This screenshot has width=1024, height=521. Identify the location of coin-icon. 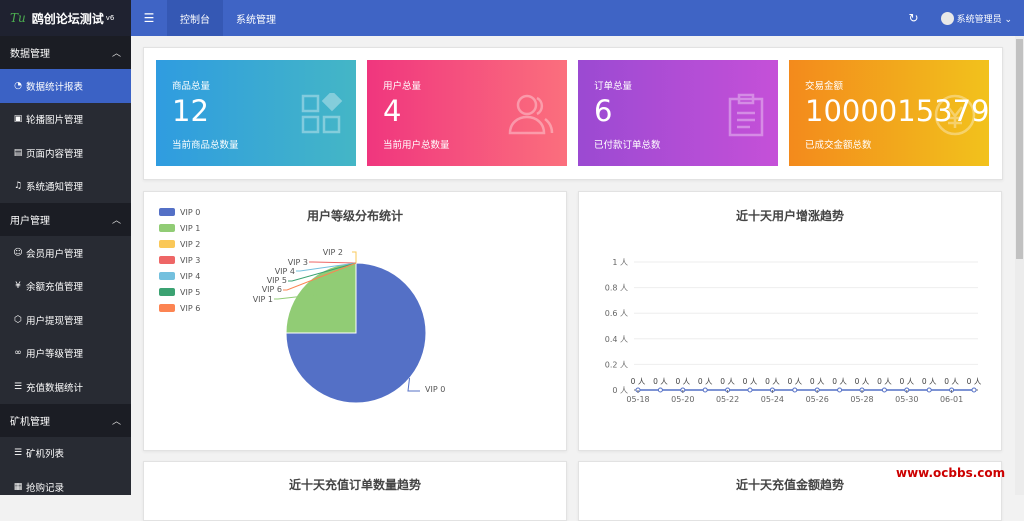
(955, 116).